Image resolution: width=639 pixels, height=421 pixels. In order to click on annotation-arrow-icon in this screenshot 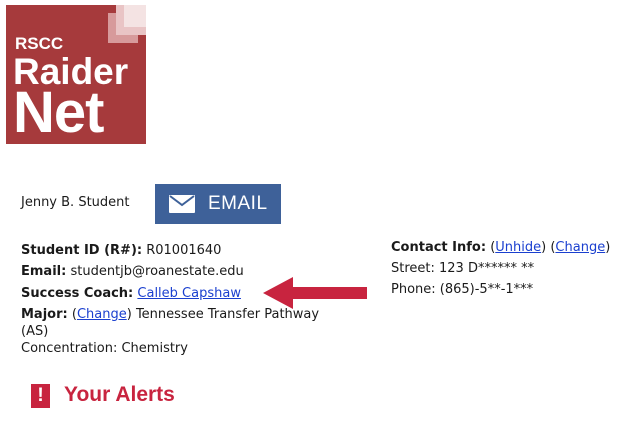, I will do `click(315, 293)`.